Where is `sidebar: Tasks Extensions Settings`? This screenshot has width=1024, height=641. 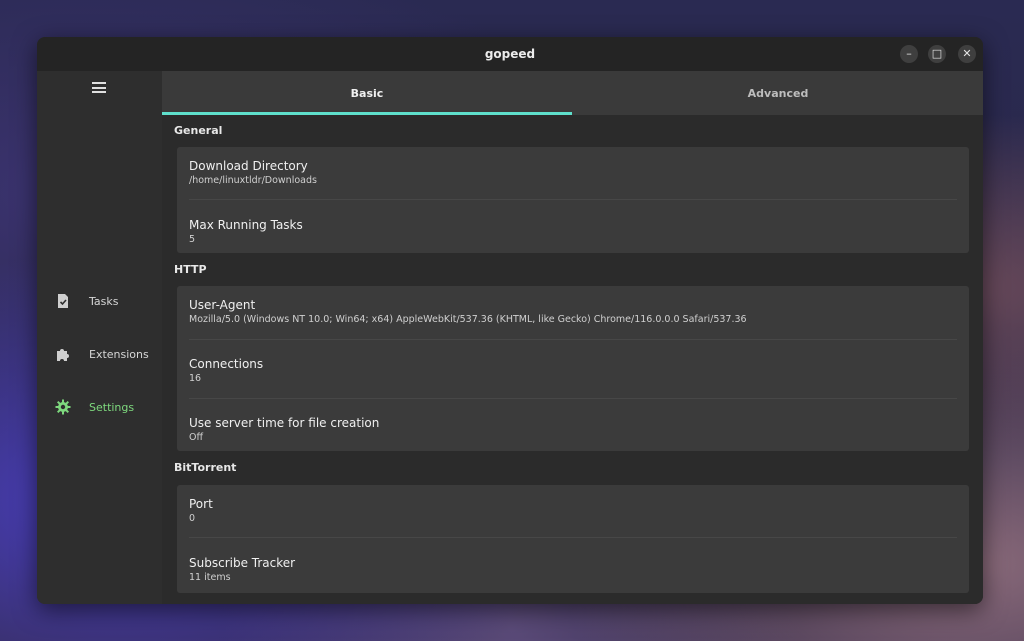 sidebar: Tasks Extensions Settings is located at coordinates (99, 337).